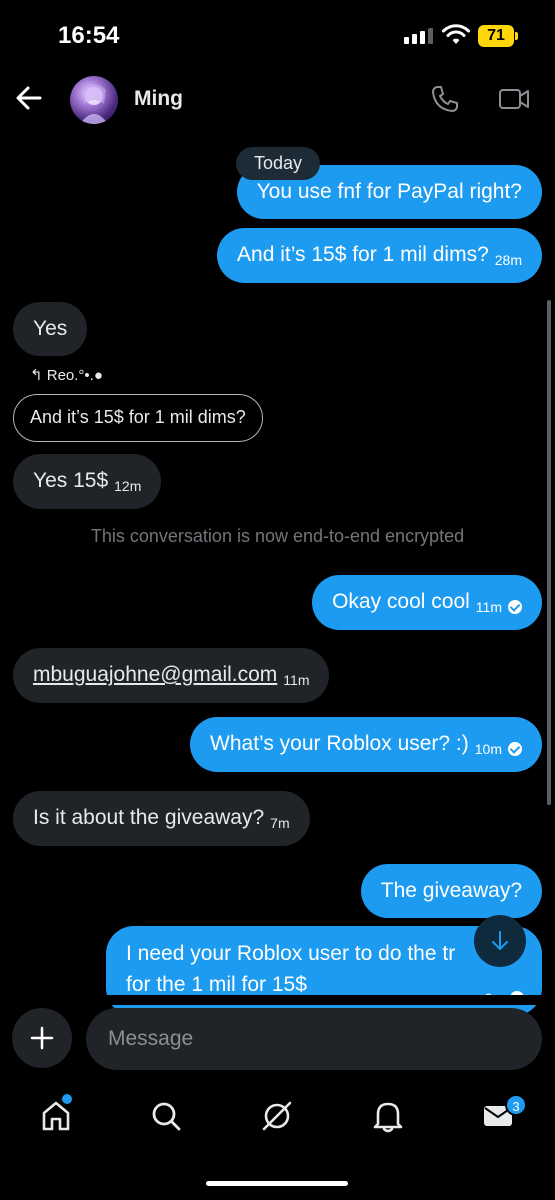 The image size is (555, 1200). What do you see at coordinates (363, 254) in the screenshot?
I see `message-text: And it’s 15$ for 1 mil dims?` at bounding box center [363, 254].